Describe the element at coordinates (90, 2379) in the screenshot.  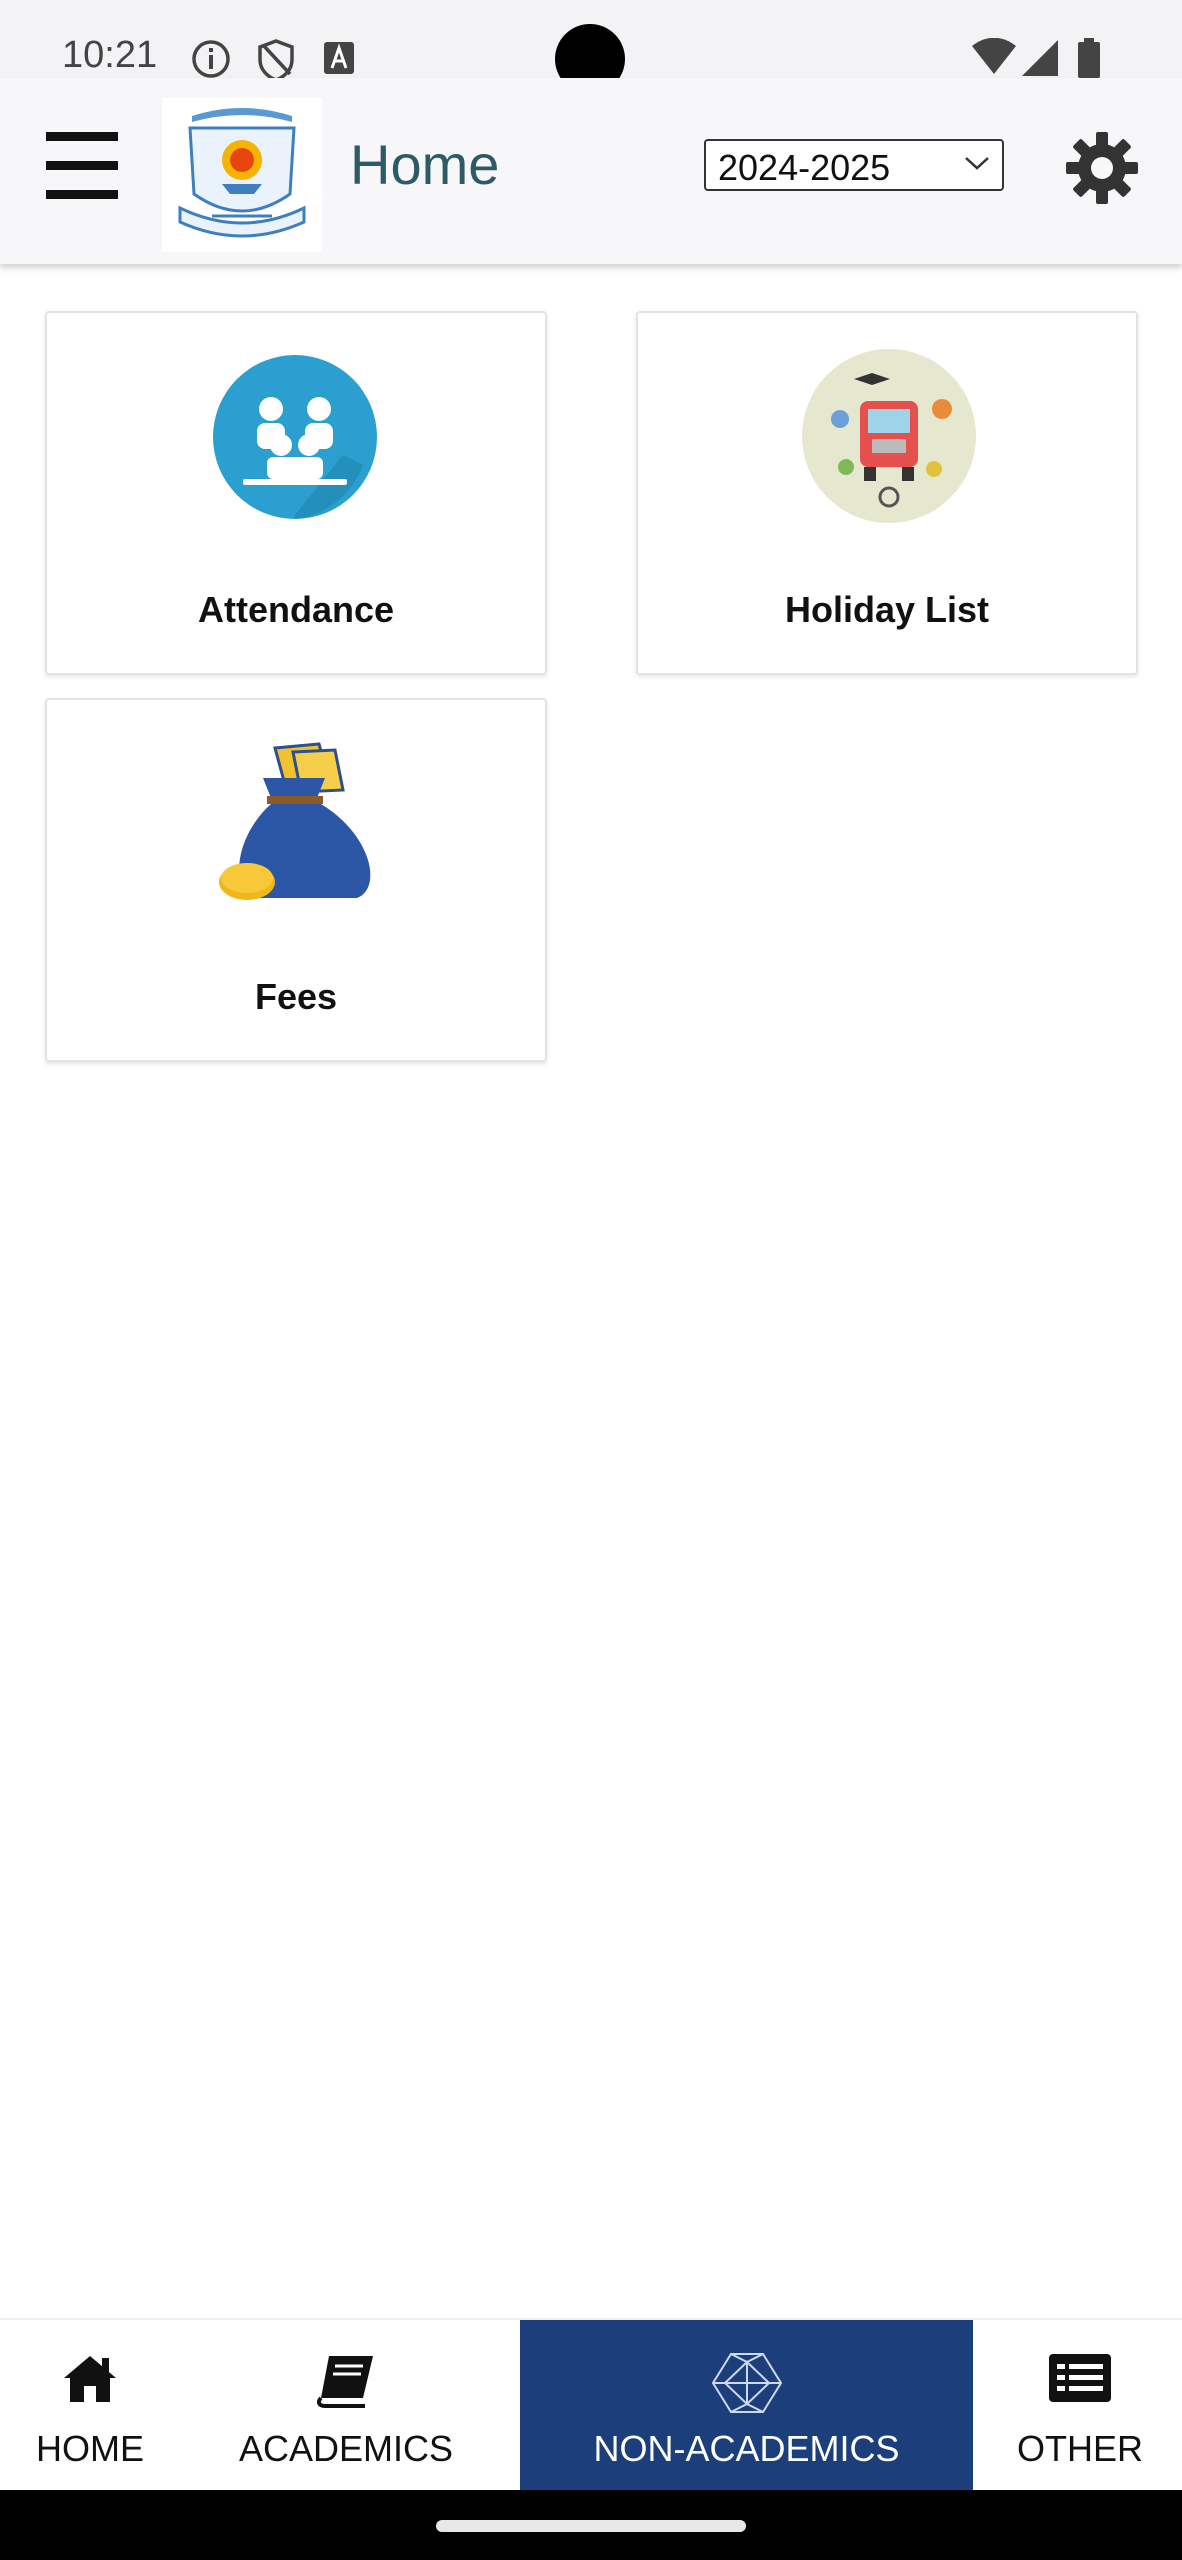
I see `home-icon` at that location.